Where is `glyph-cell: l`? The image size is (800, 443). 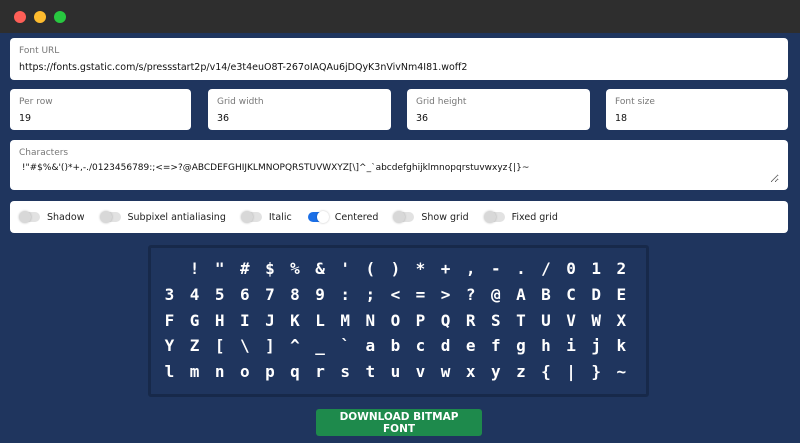 glyph-cell: l is located at coordinates (169, 372).